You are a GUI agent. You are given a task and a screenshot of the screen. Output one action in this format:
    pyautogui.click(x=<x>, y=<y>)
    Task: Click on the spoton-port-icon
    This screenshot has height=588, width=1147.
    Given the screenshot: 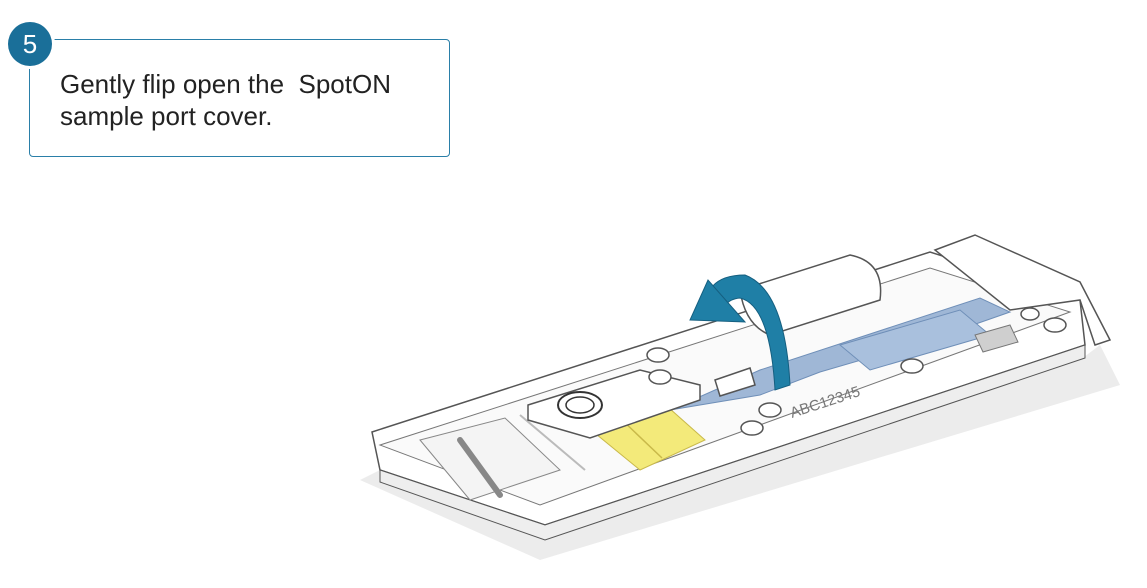 What is the action you would take?
    pyautogui.click(x=580, y=405)
    